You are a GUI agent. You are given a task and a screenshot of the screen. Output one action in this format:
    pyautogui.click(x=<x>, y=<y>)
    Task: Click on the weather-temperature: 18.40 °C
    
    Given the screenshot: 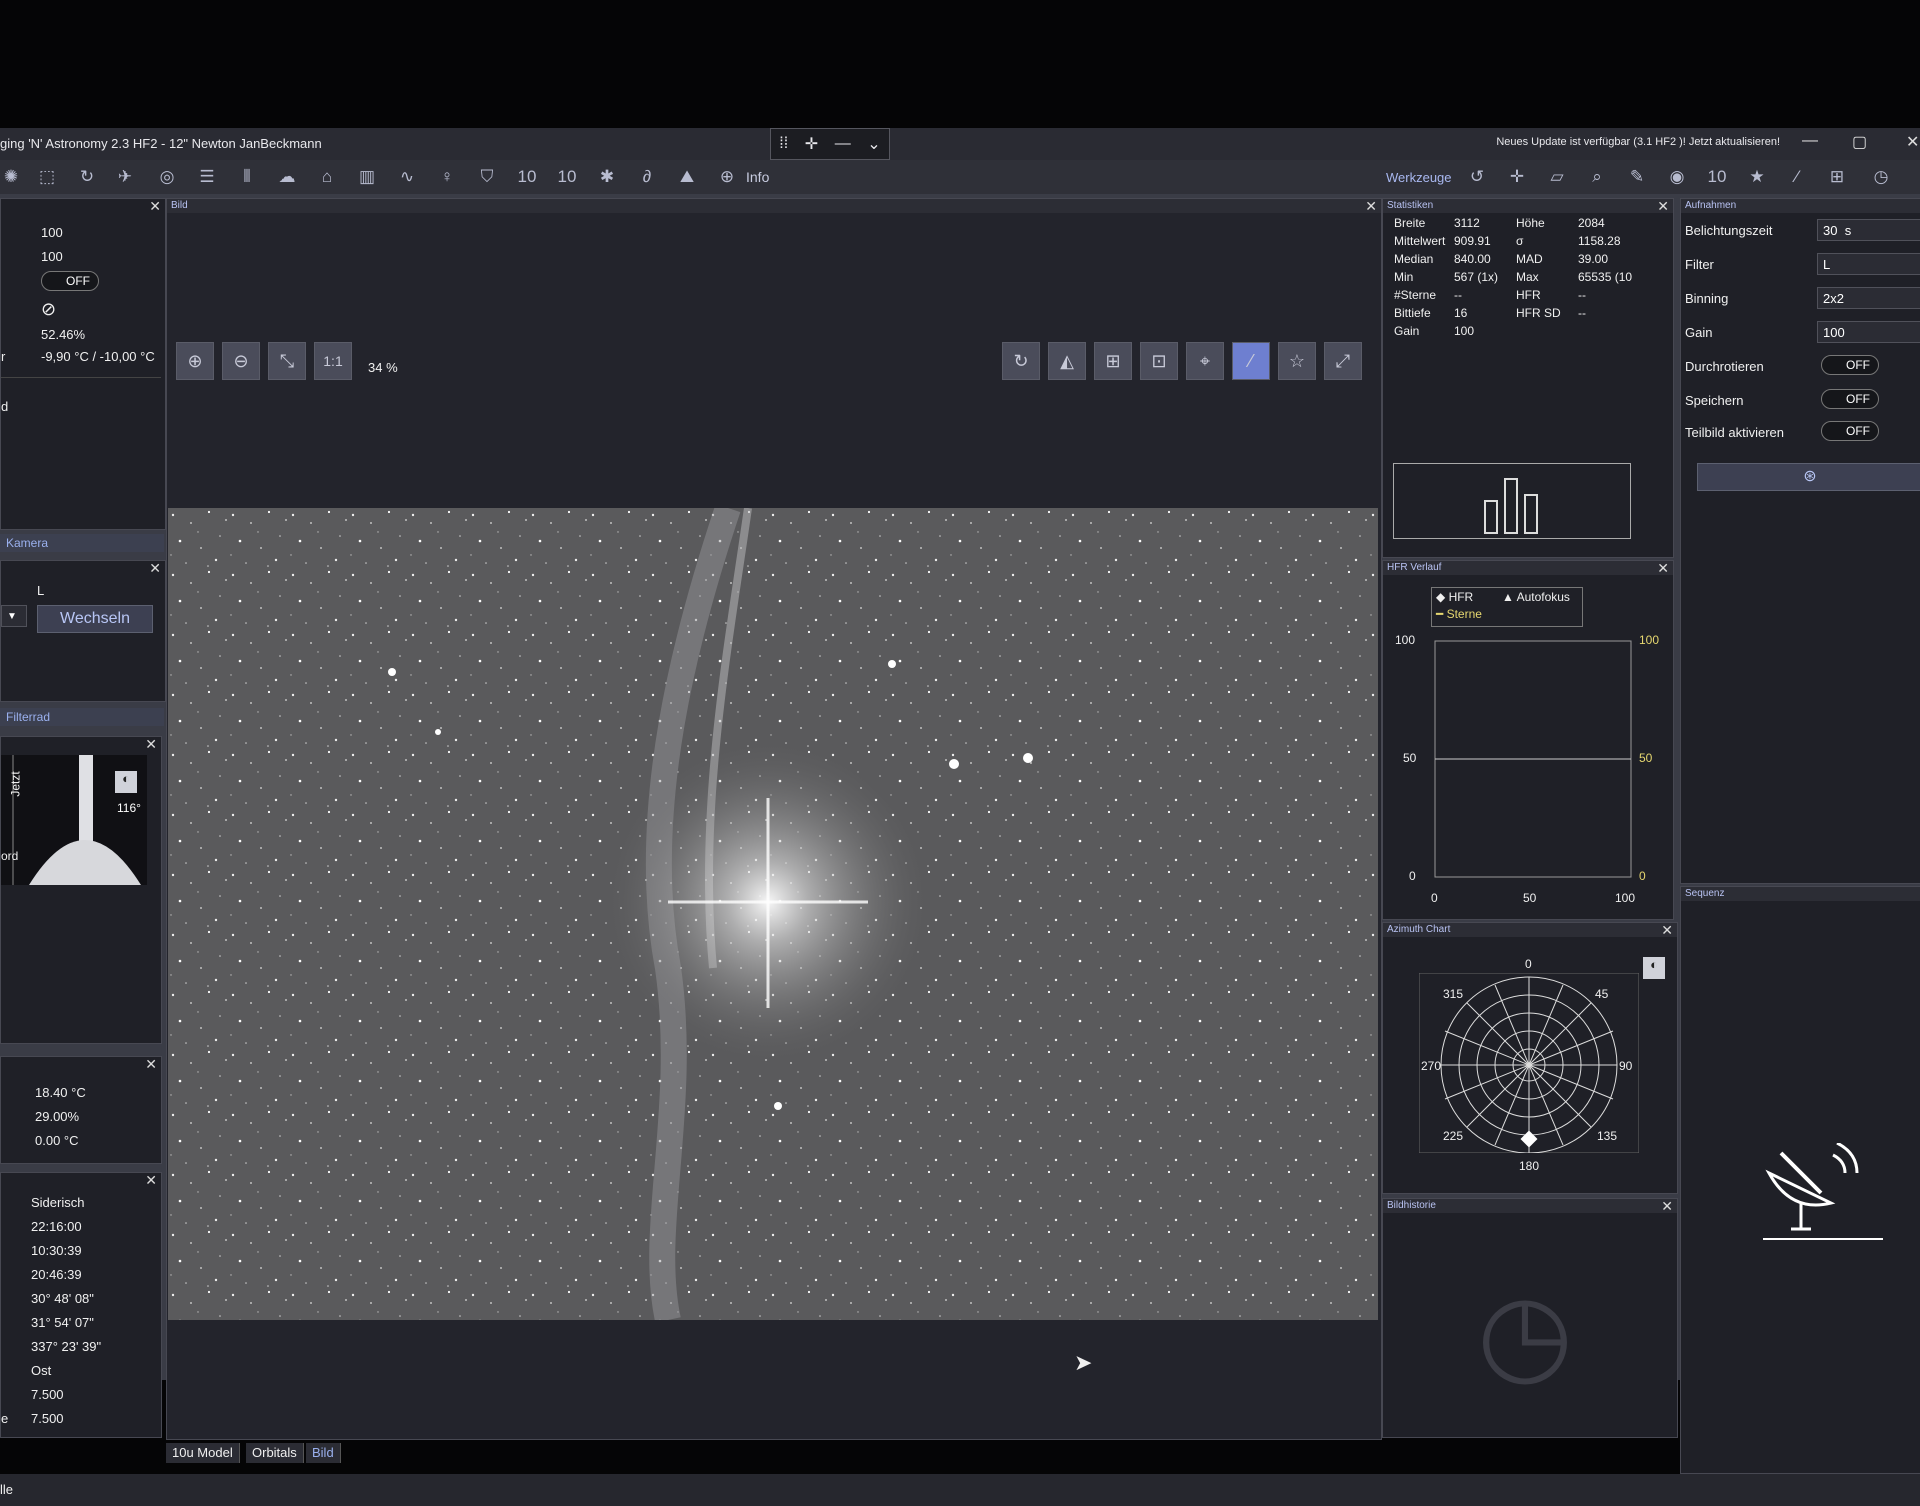 What is the action you would take?
    pyautogui.click(x=60, y=1092)
    